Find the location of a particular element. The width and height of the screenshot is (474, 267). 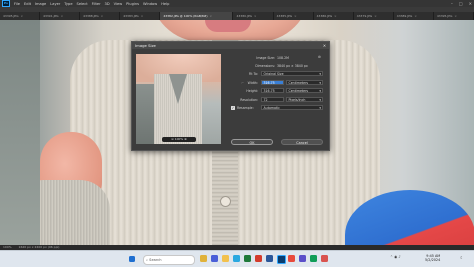

document-tab-active: 43382.JPG @ 100% (RGB/8#) × is located at coordinates (197, 16).